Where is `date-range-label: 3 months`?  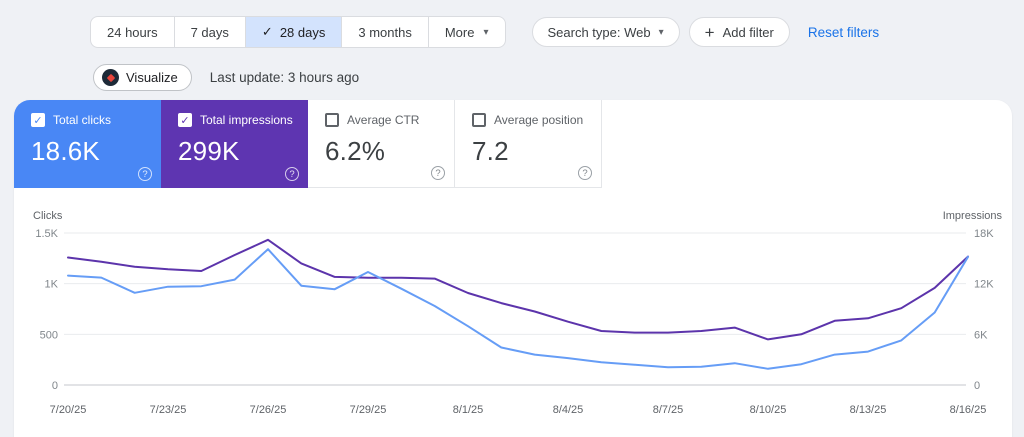 date-range-label: 3 months is located at coordinates (385, 32).